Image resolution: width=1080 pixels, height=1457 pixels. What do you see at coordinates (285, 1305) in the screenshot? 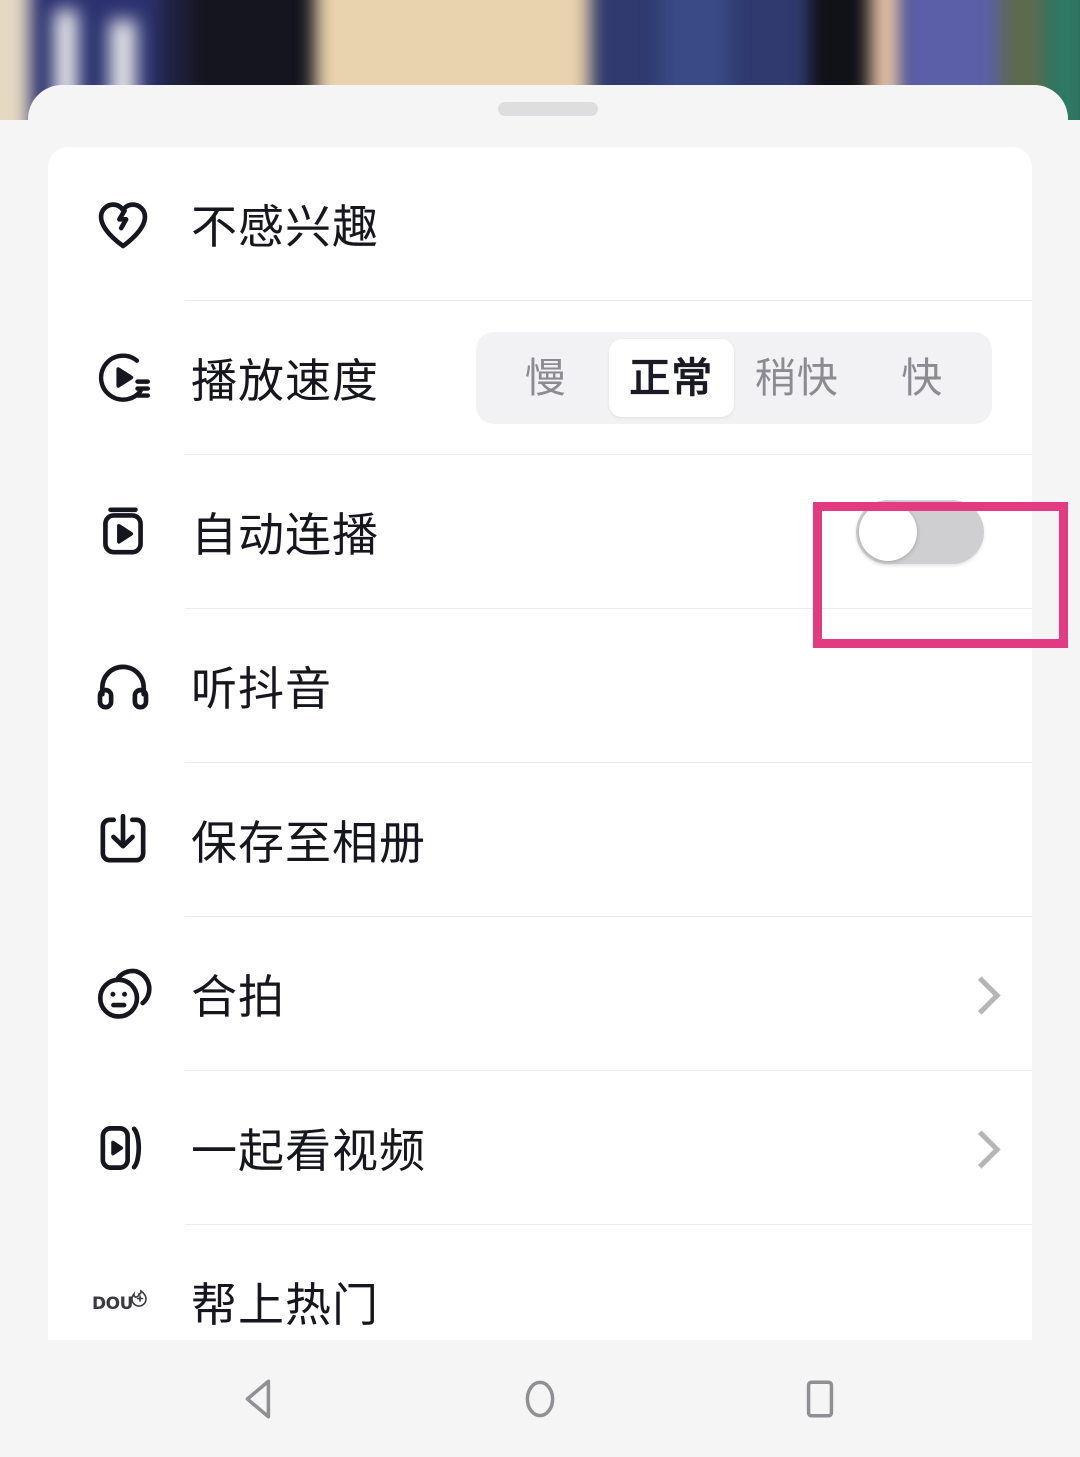
I see `menu-item-label: 帮上热门` at bounding box center [285, 1305].